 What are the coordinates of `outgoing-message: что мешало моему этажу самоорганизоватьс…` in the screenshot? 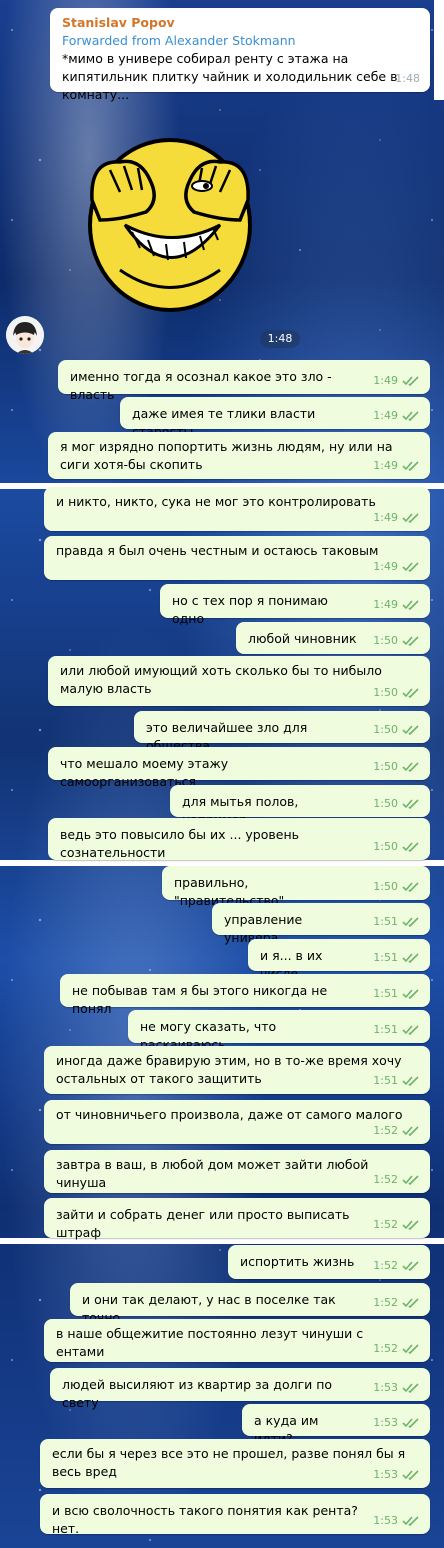 It's located at (239, 768).